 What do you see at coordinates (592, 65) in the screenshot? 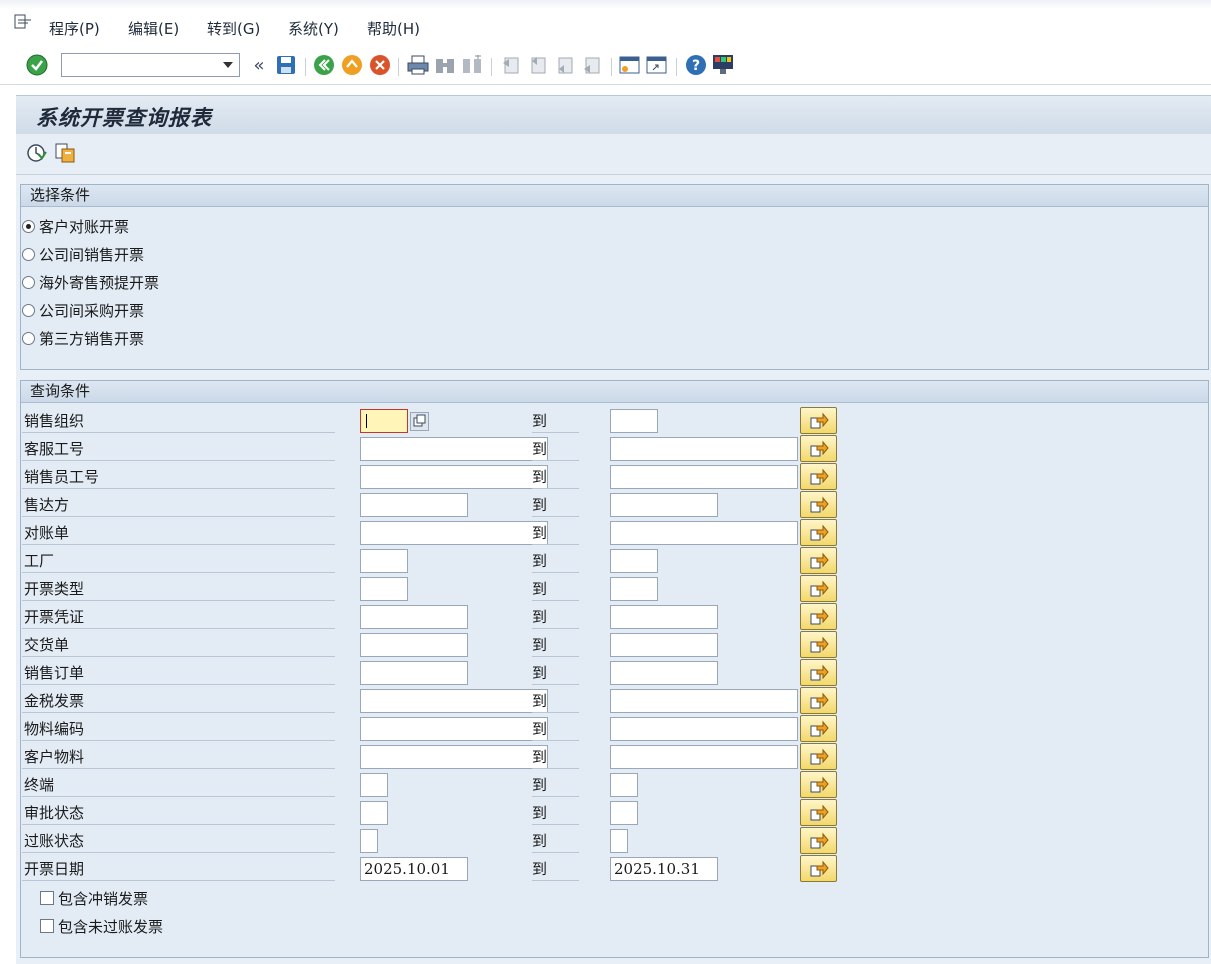
I see `last-page-icon` at bounding box center [592, 65].